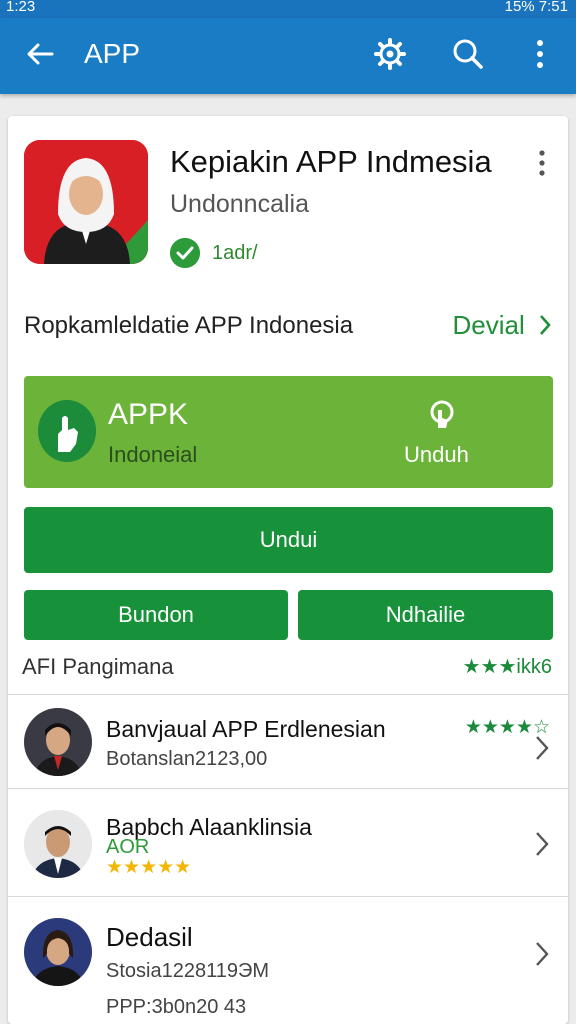 This screenshot has height=1024, width=576. I want to click on promo-title: APPK, so click(148, 414).